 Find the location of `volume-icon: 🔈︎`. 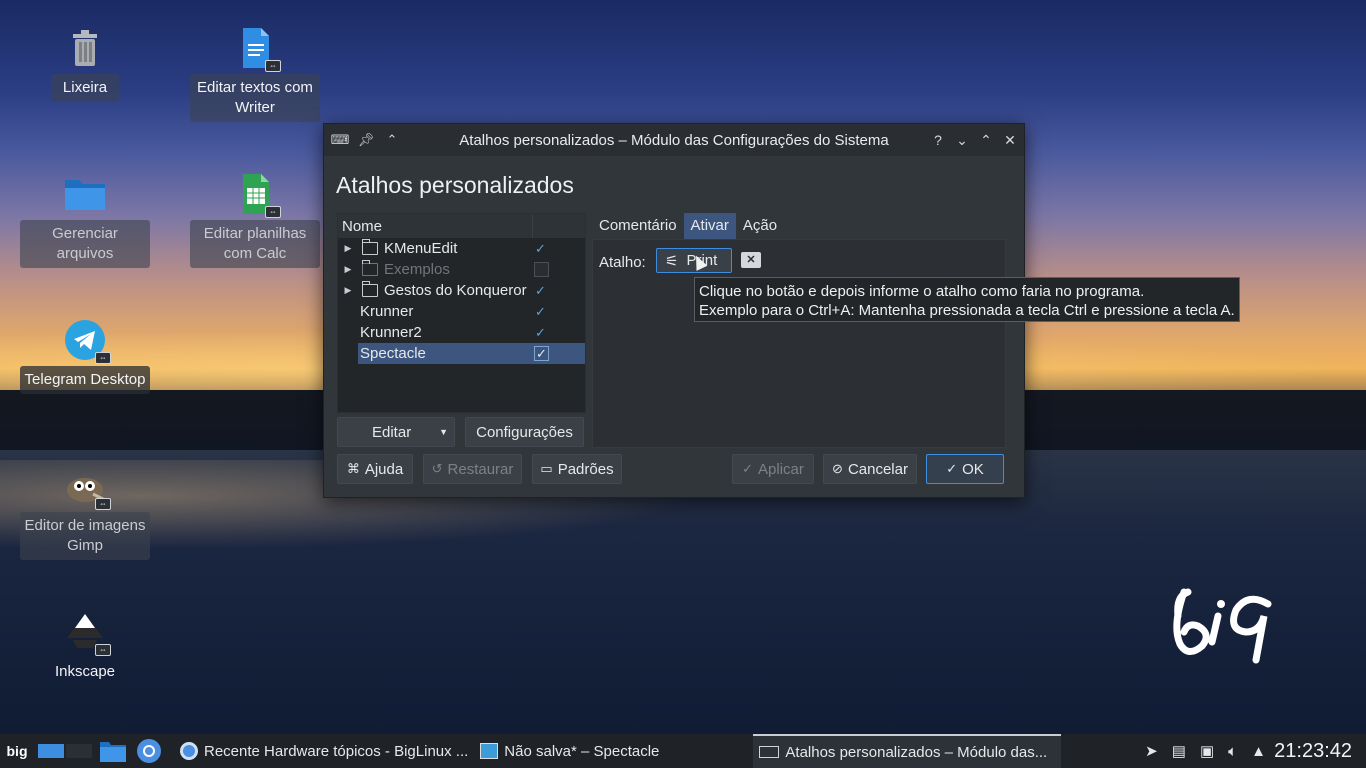

volume-icon: 🔈︎ is located at coordinates (1232, 751).